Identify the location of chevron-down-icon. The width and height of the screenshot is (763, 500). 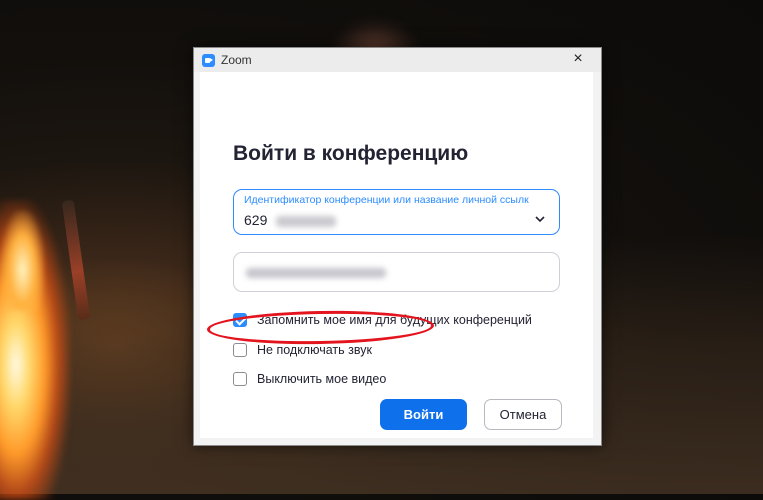
(540, 219).